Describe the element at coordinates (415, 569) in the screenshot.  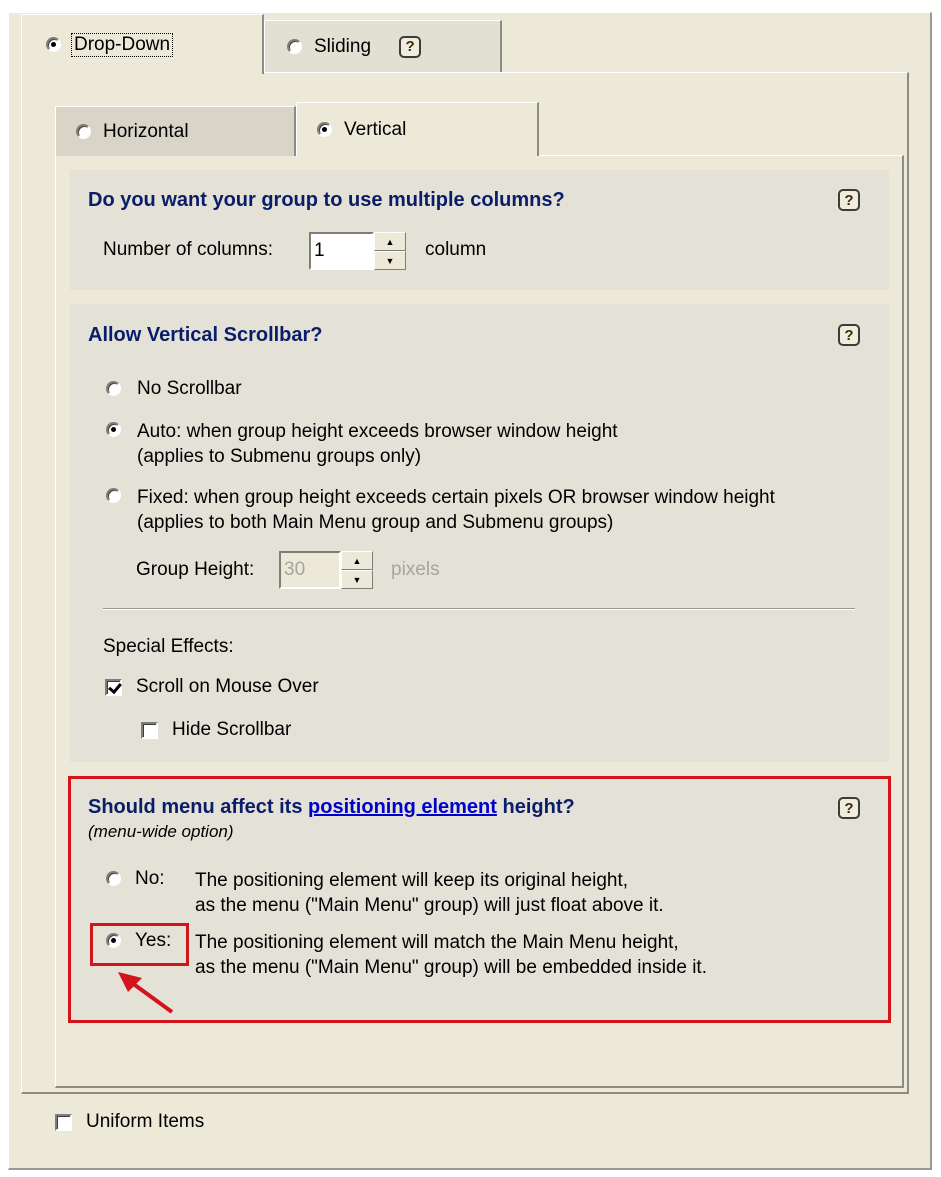
I see `group-height-unit: pixels` at that location.